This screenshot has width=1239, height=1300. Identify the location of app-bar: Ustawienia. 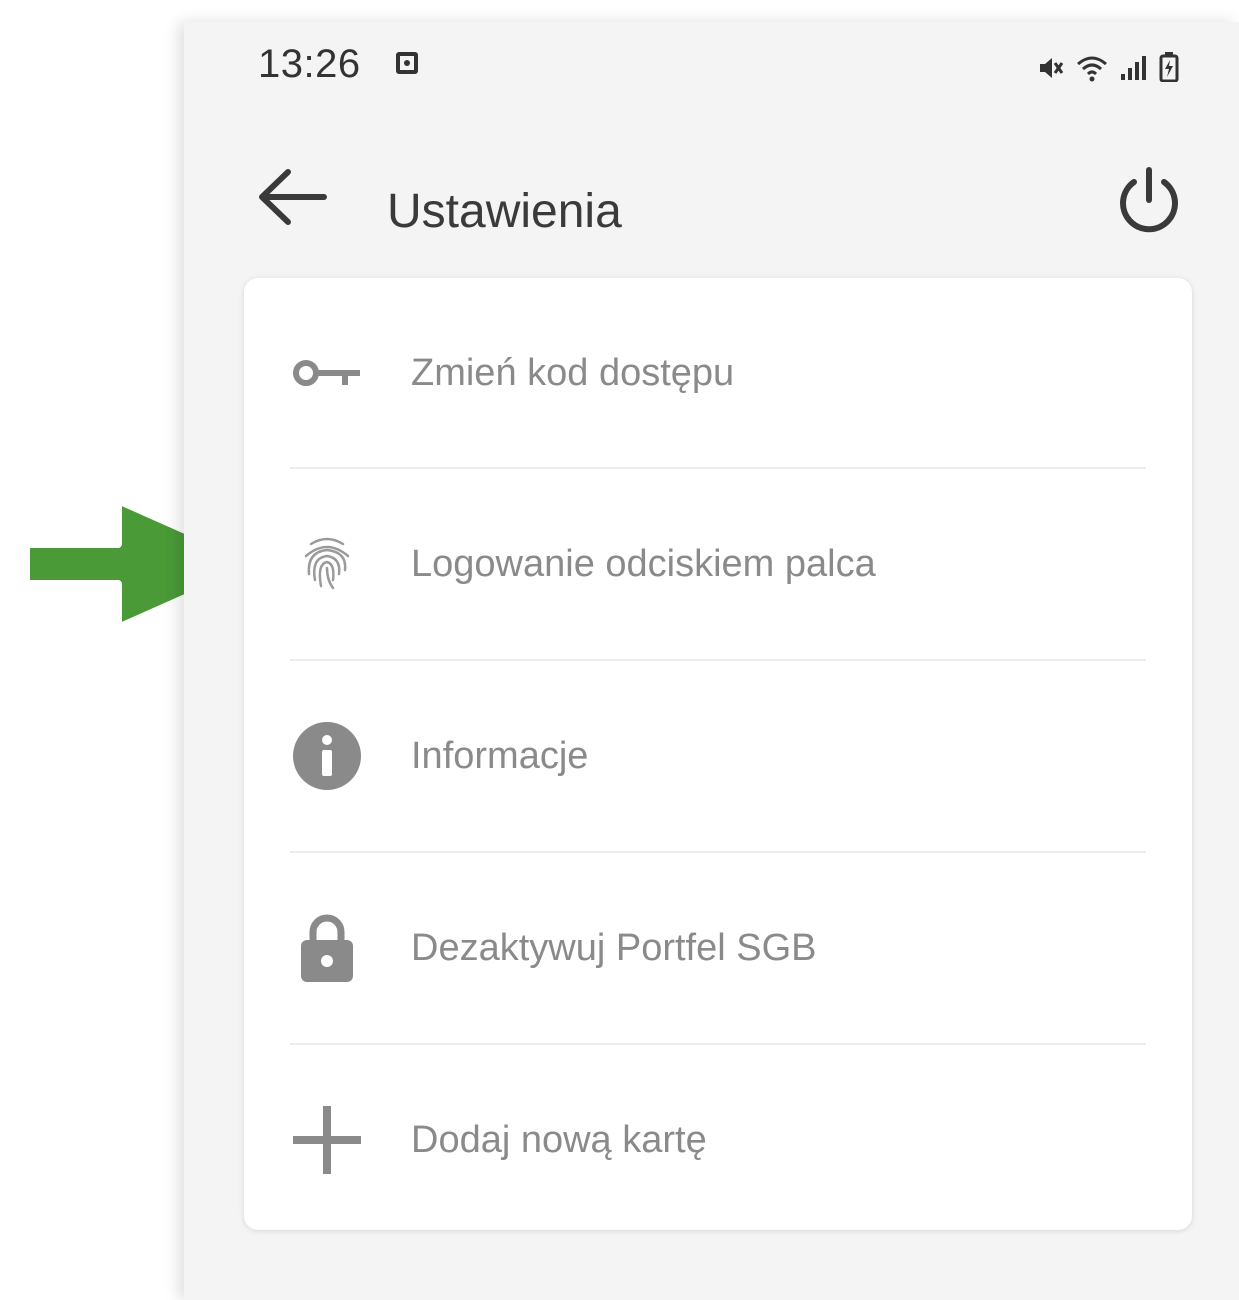
(711, 192).